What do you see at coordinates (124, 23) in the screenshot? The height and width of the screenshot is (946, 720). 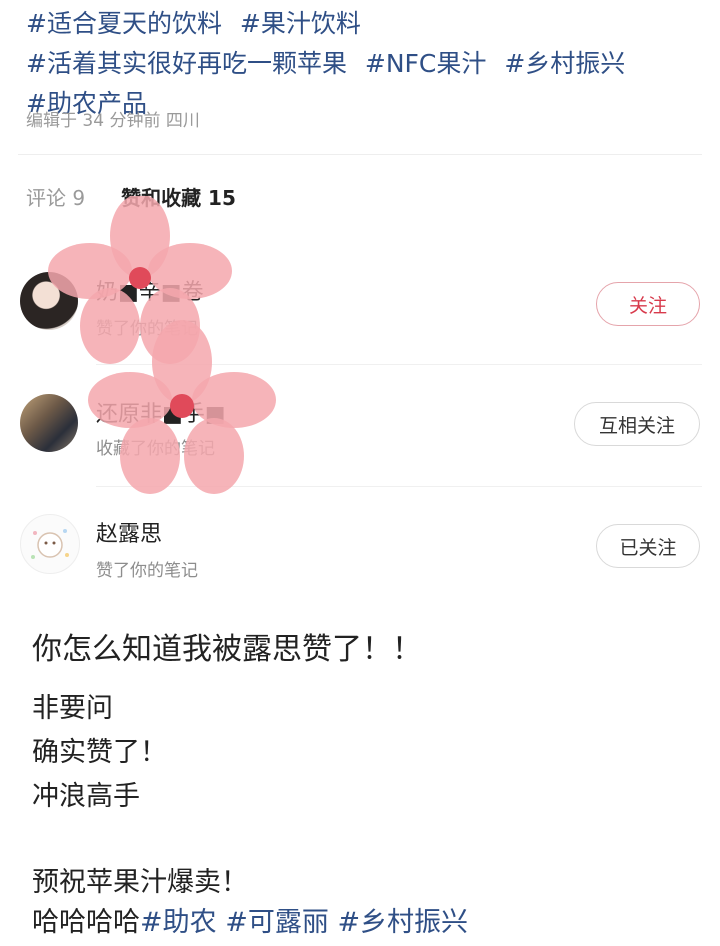 I see `hashtag-link: #适合夏天的饮料` at bounding box center [124, 23].